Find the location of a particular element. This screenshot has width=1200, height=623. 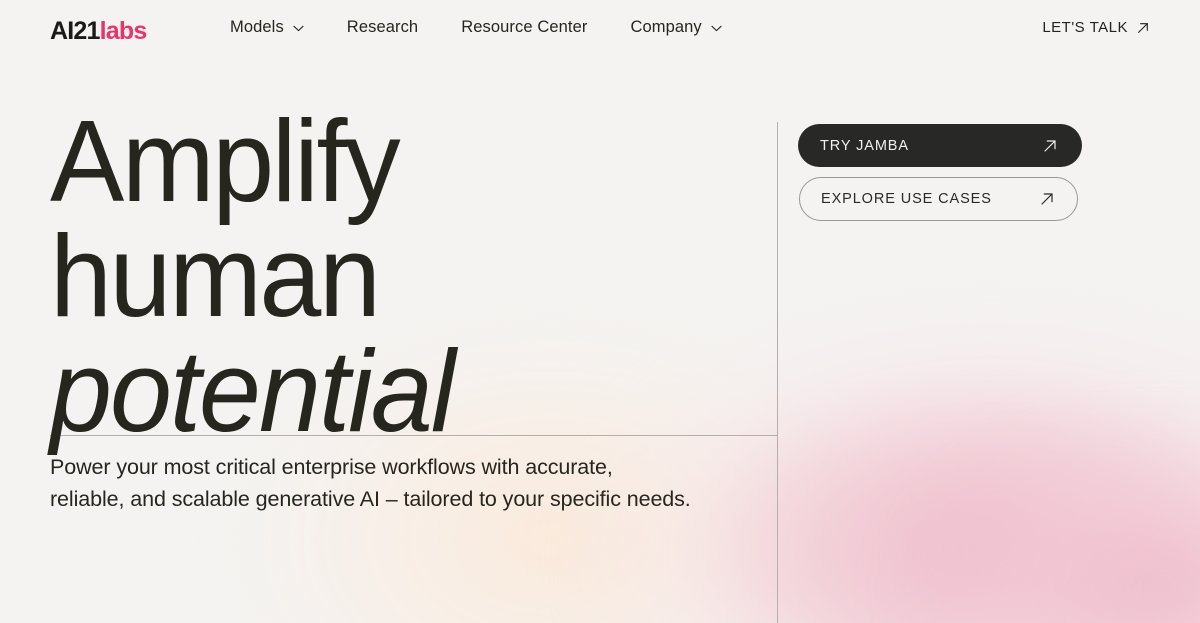

hero-headline-line-2: potential is located at coordinates (253, 390).